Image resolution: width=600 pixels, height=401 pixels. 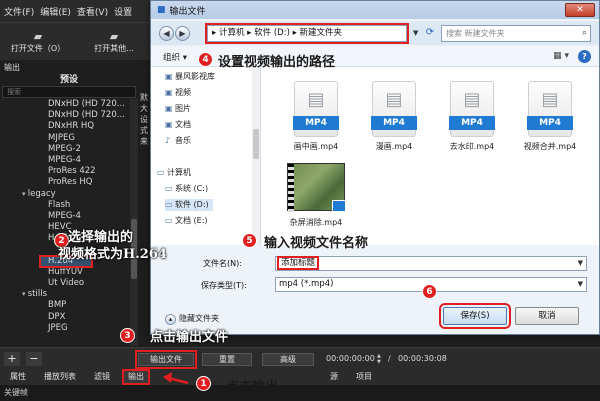 I want to click on step-badge-3: 3, so click(x=127, y=335).